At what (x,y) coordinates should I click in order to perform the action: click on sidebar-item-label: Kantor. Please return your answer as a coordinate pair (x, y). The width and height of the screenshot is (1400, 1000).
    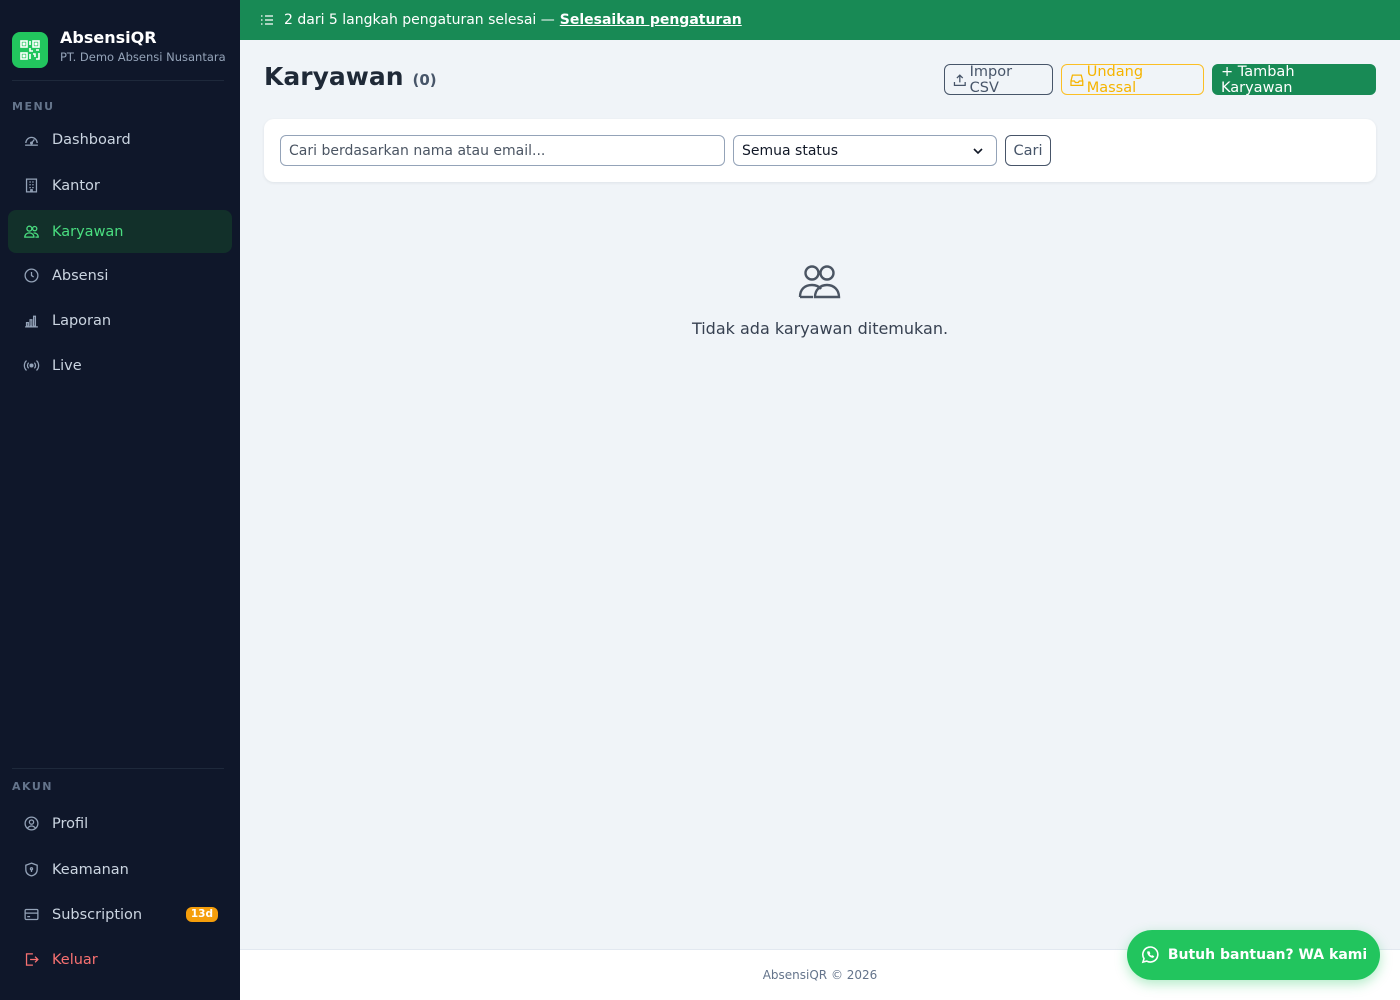
    Looking at the image, I should click on (76, 185).